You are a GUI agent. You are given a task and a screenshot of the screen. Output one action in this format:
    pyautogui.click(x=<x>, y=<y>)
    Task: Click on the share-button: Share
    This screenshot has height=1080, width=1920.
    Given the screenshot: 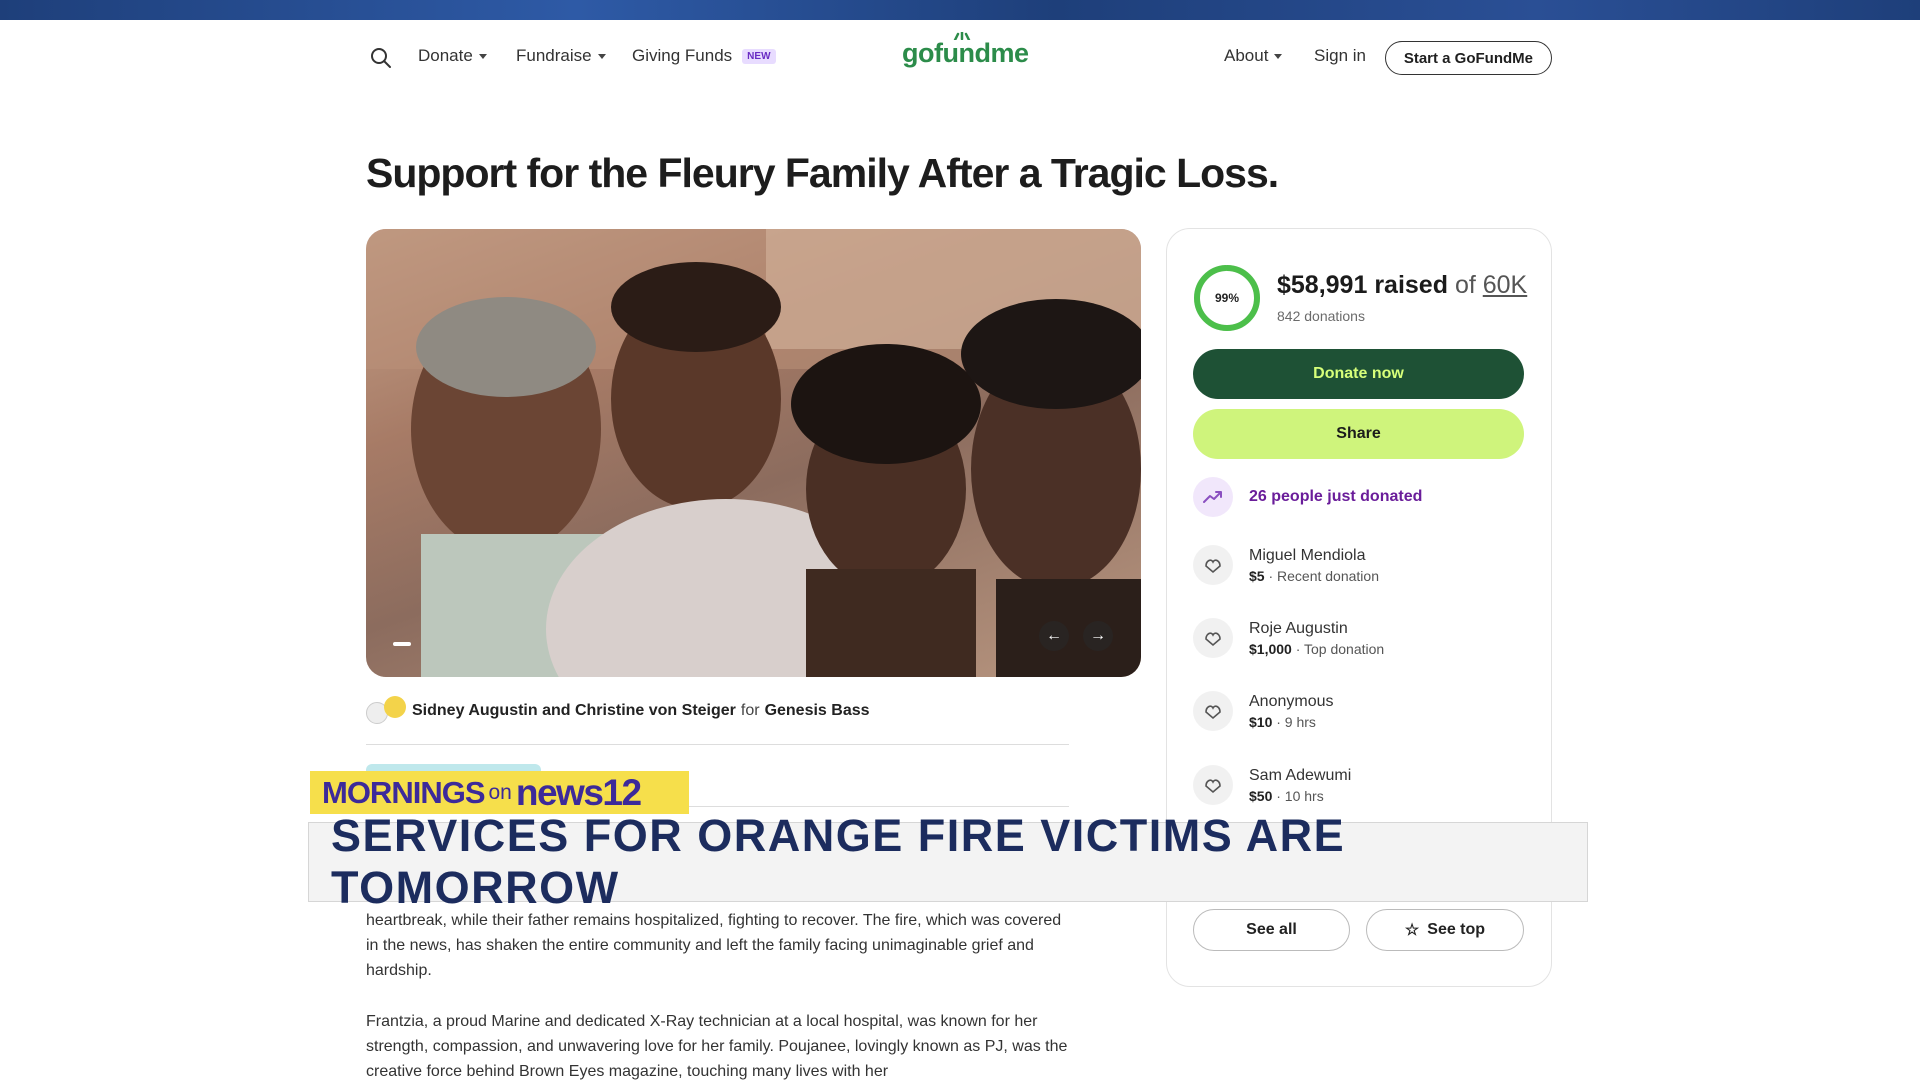 What is the action you would take?
    pyautogui.click(x=1358, y=434)
    